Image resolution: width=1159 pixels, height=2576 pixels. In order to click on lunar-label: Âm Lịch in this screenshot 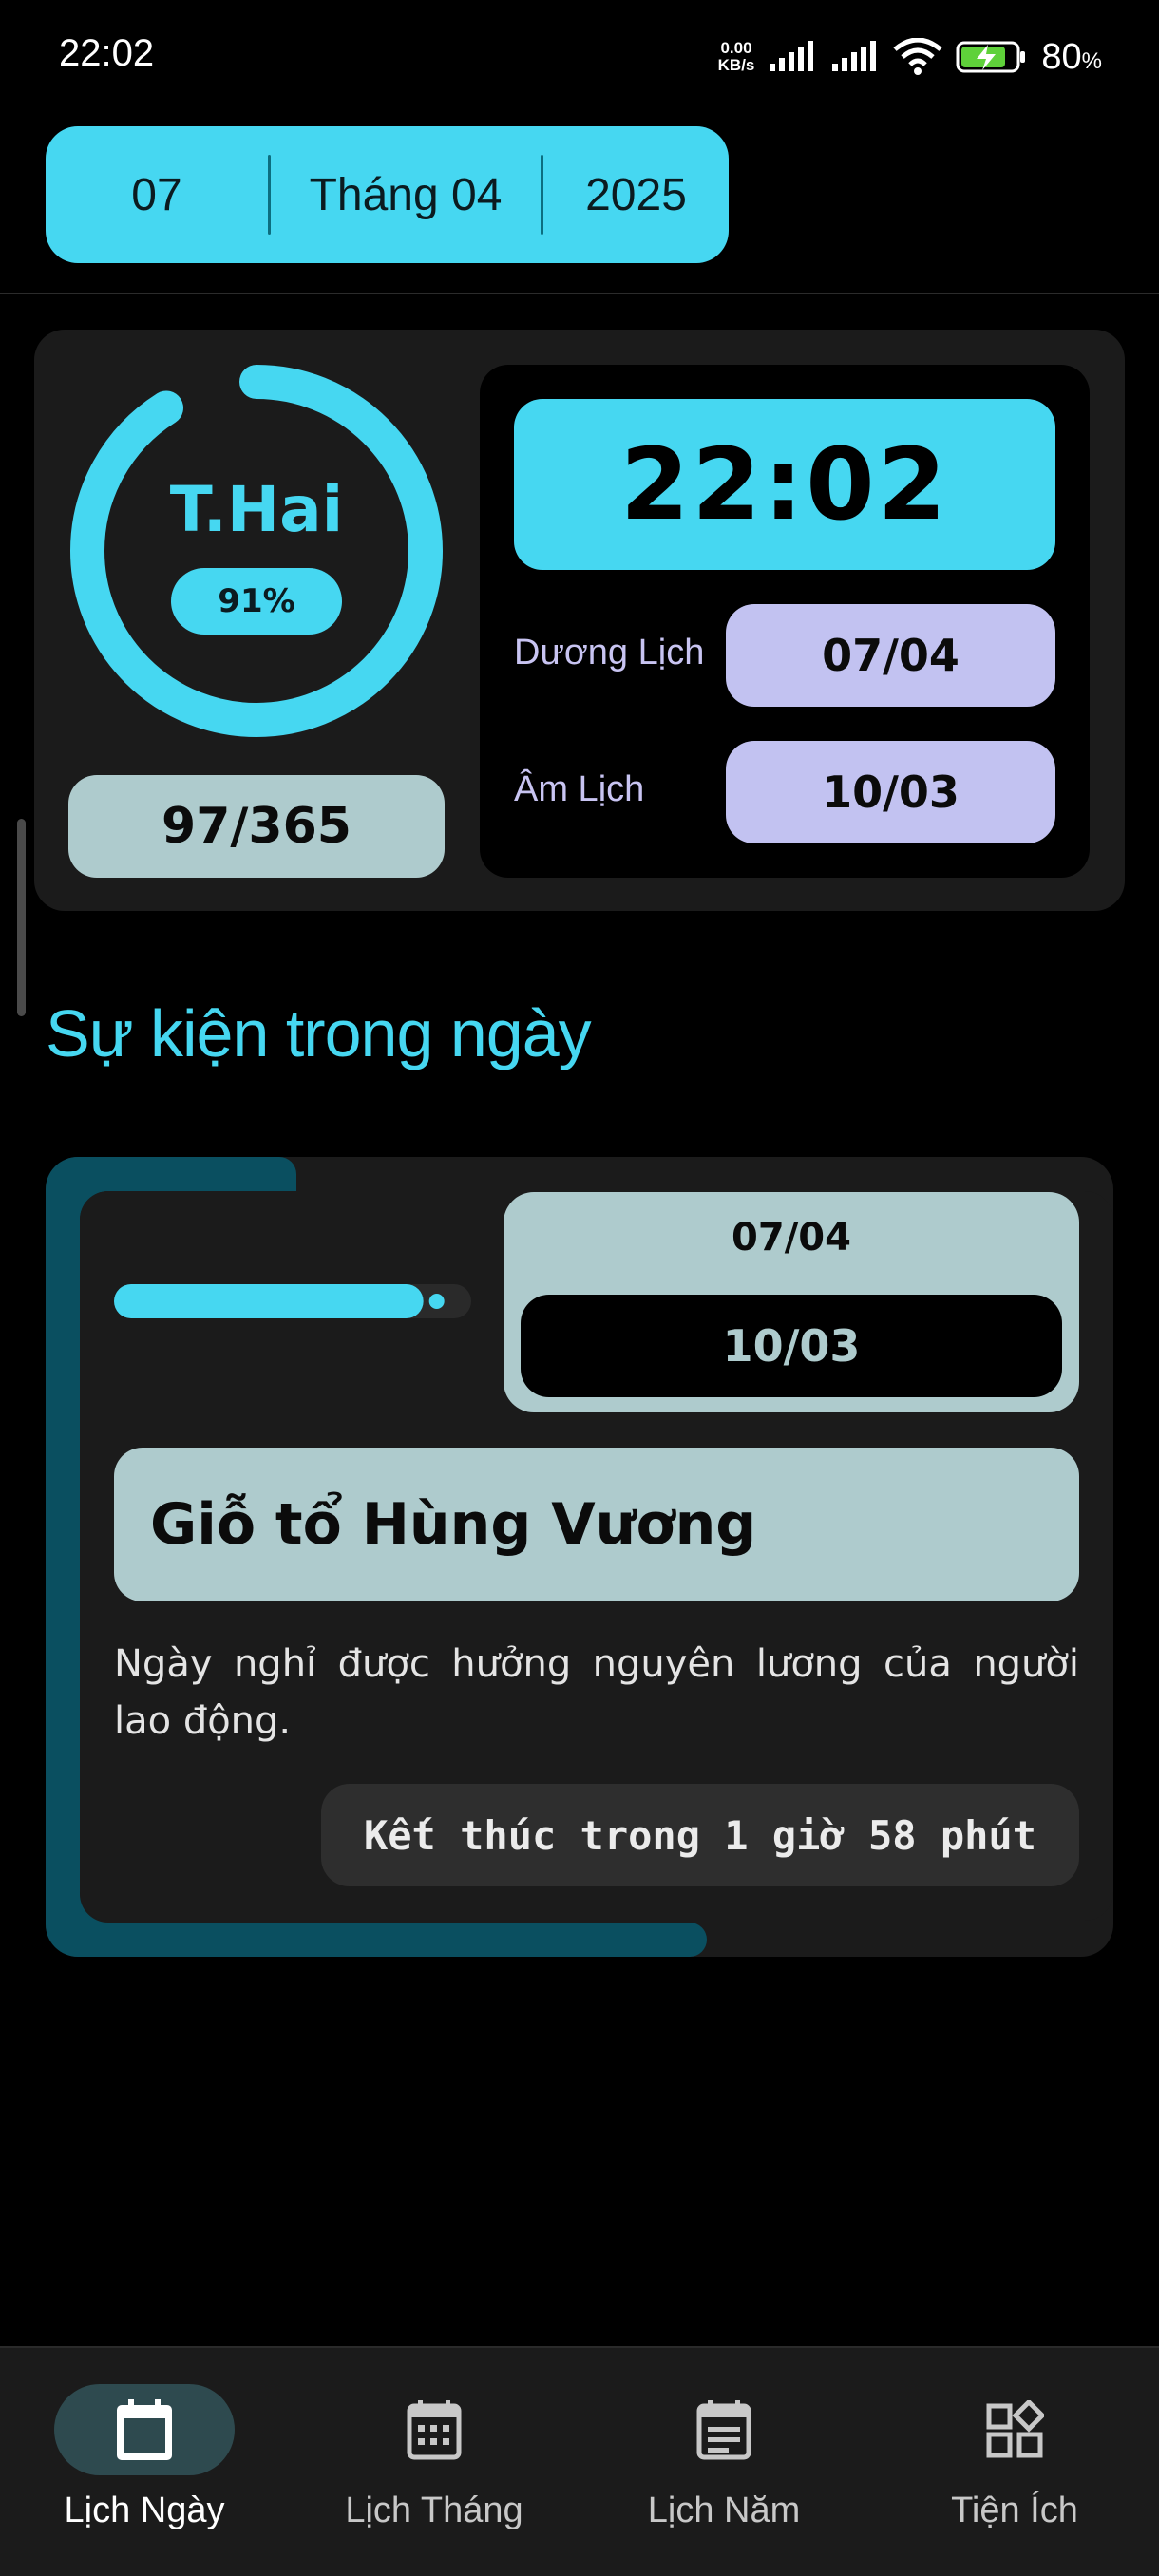, I will do `click(579, 789)`.